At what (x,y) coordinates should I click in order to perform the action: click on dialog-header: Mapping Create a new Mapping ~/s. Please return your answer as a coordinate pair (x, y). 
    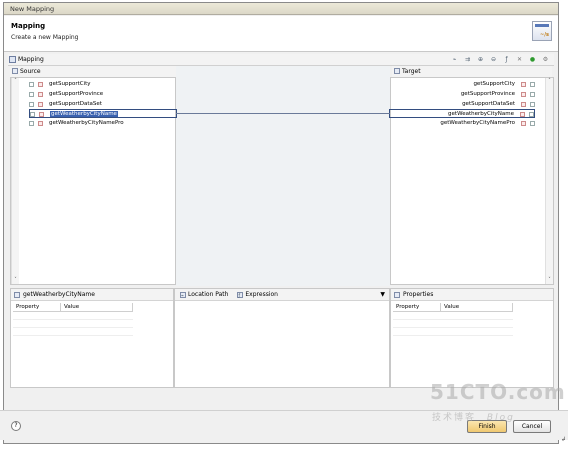
    Looking at the image, I should click on (281, 34).